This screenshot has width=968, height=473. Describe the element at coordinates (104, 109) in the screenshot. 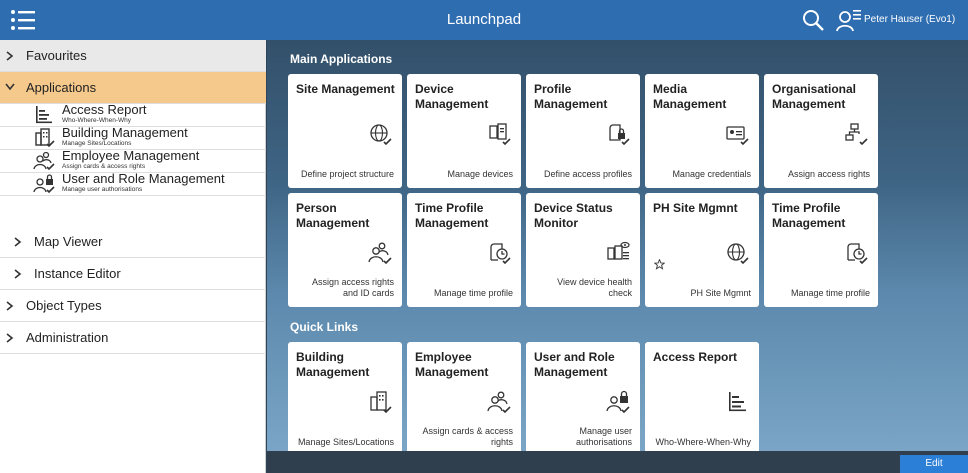

I see `sidebar-app-title: Access Report` at that location.